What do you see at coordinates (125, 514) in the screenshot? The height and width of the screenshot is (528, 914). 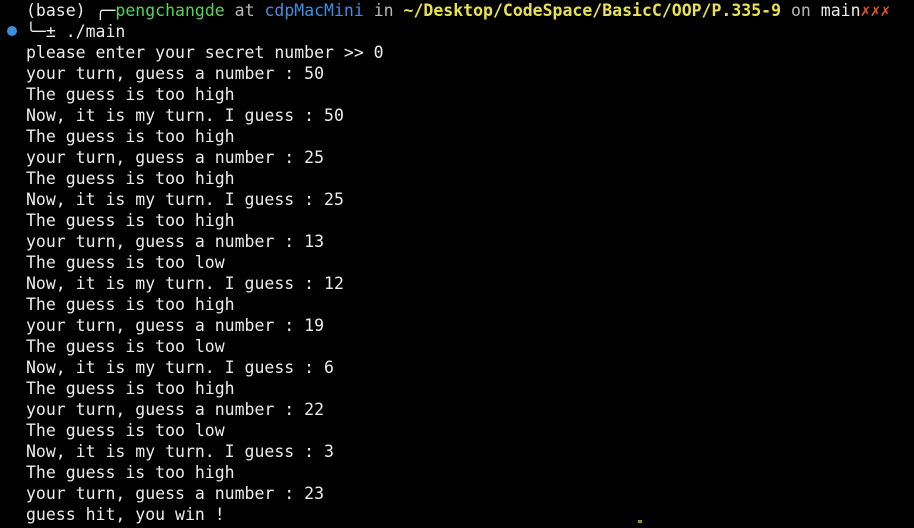 I see `output-line: guess hit, you win !` at bounding box center [125, 514].